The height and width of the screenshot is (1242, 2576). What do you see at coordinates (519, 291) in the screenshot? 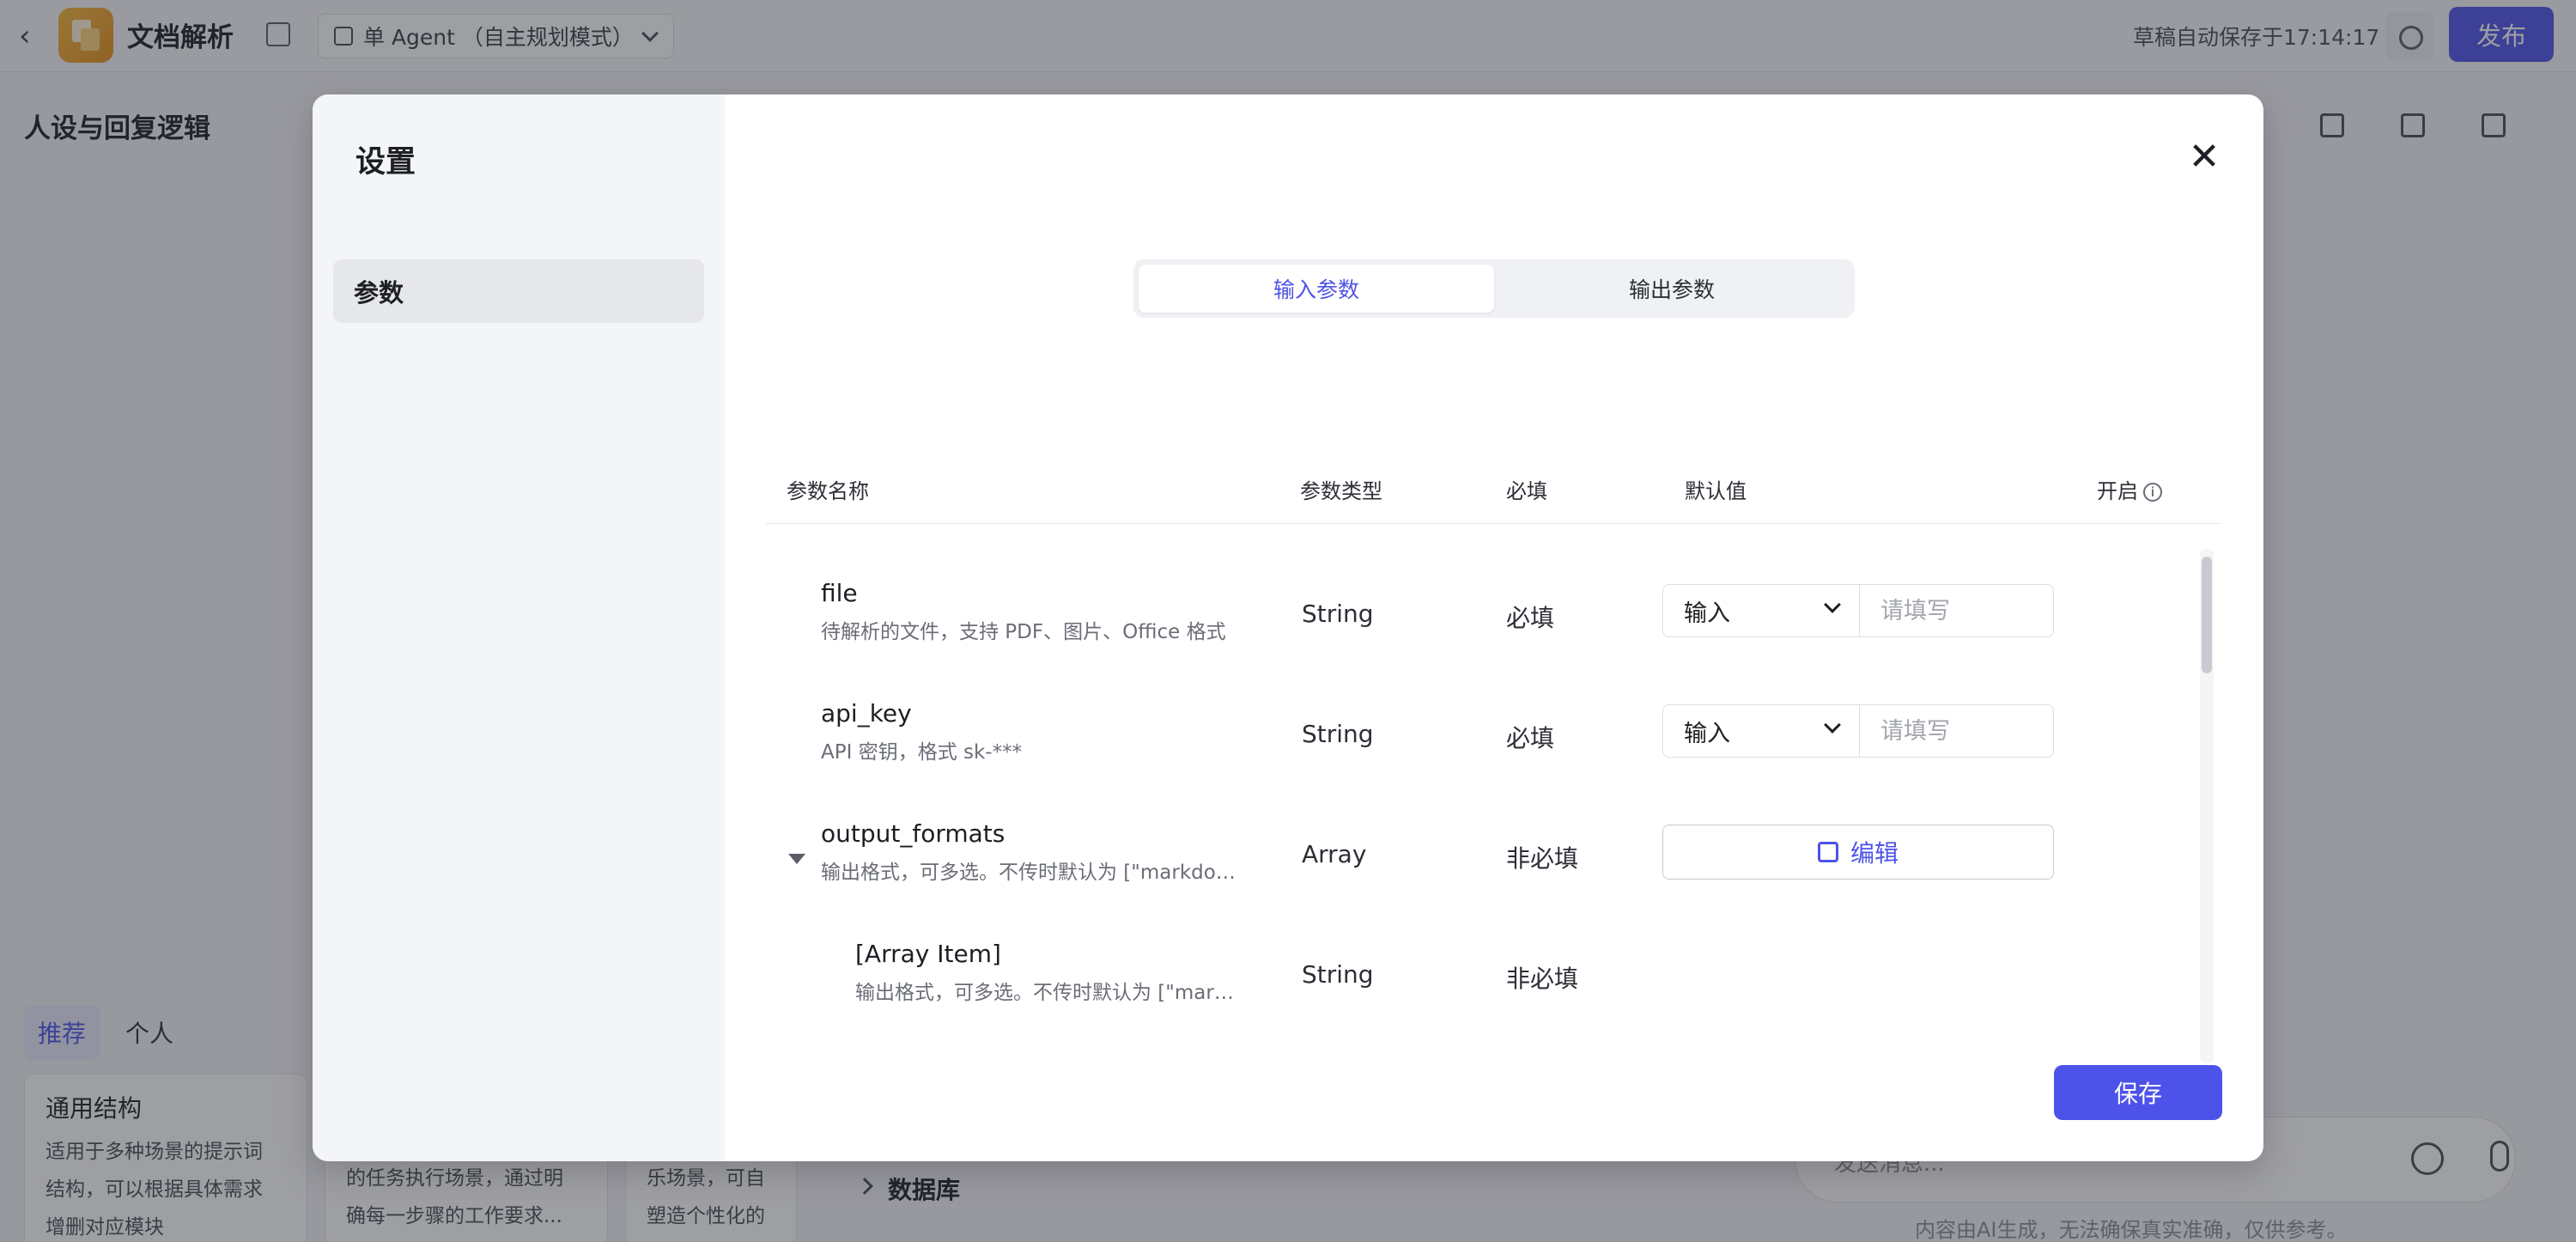
I see `sidebar-item-params: 参数` at bounding box center [519, 291].